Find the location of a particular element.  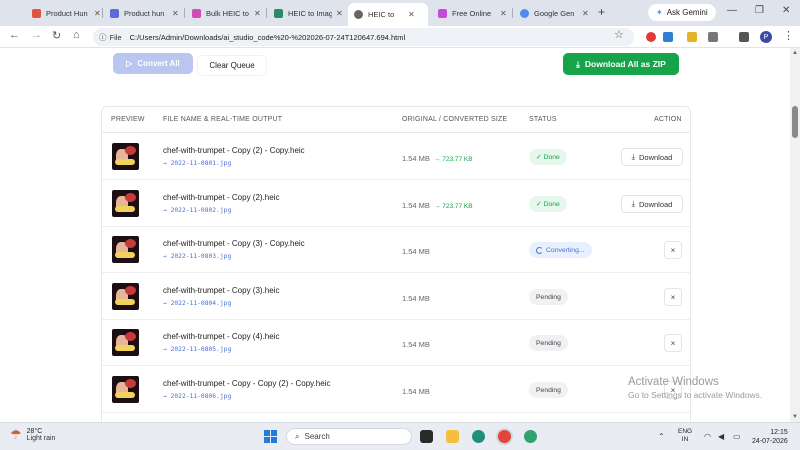

profile-avatar: P is located at coordinates (766, 37).